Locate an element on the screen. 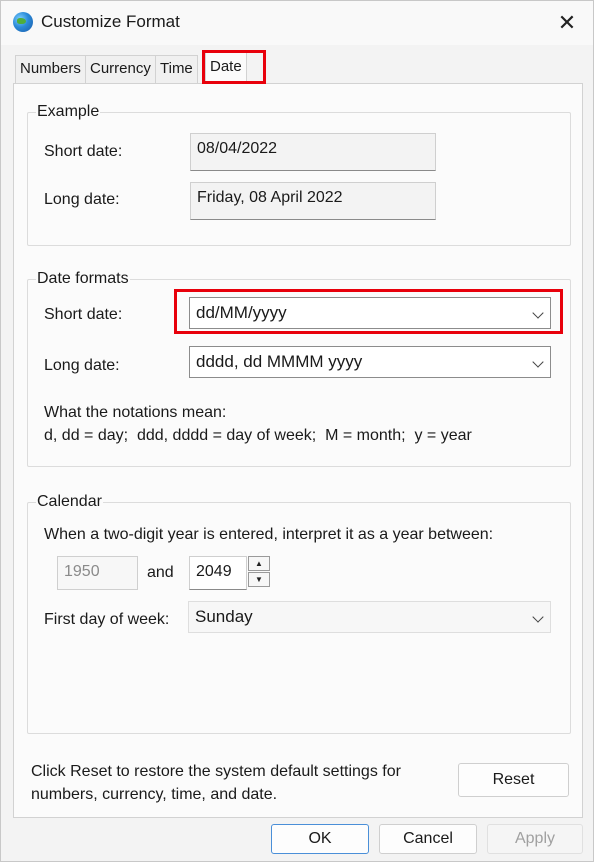 The height and width of the screenshot is (862, 594). globe-icon is located at coordinates (23, 22).